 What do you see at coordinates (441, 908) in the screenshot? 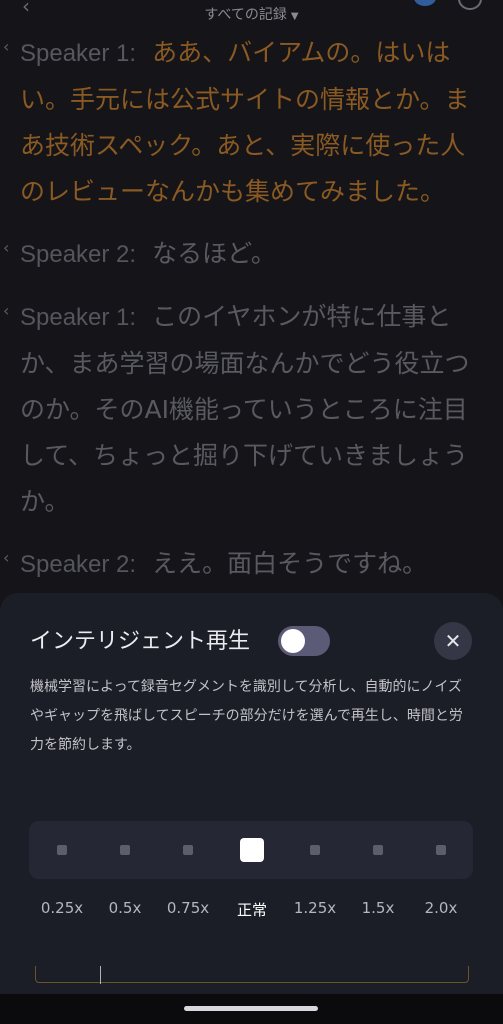
I see `speed-label: 2.0x` at bounding box center [441, 908].